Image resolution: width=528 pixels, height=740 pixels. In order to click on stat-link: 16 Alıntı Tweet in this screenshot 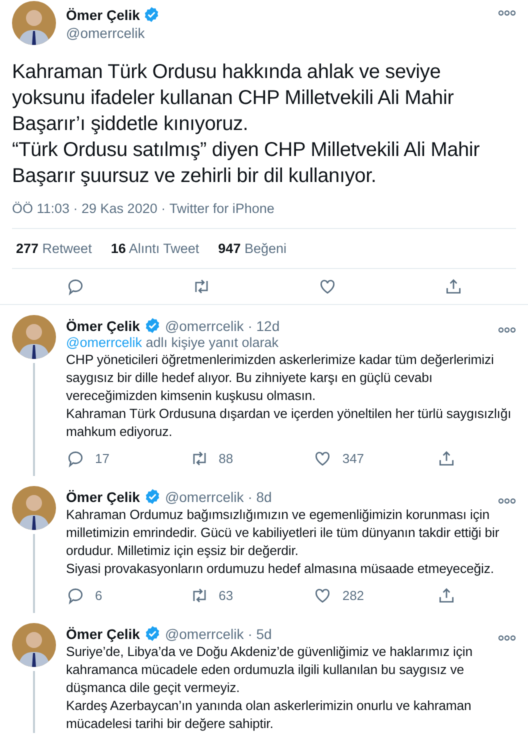, I will do `click(155, 248)`.